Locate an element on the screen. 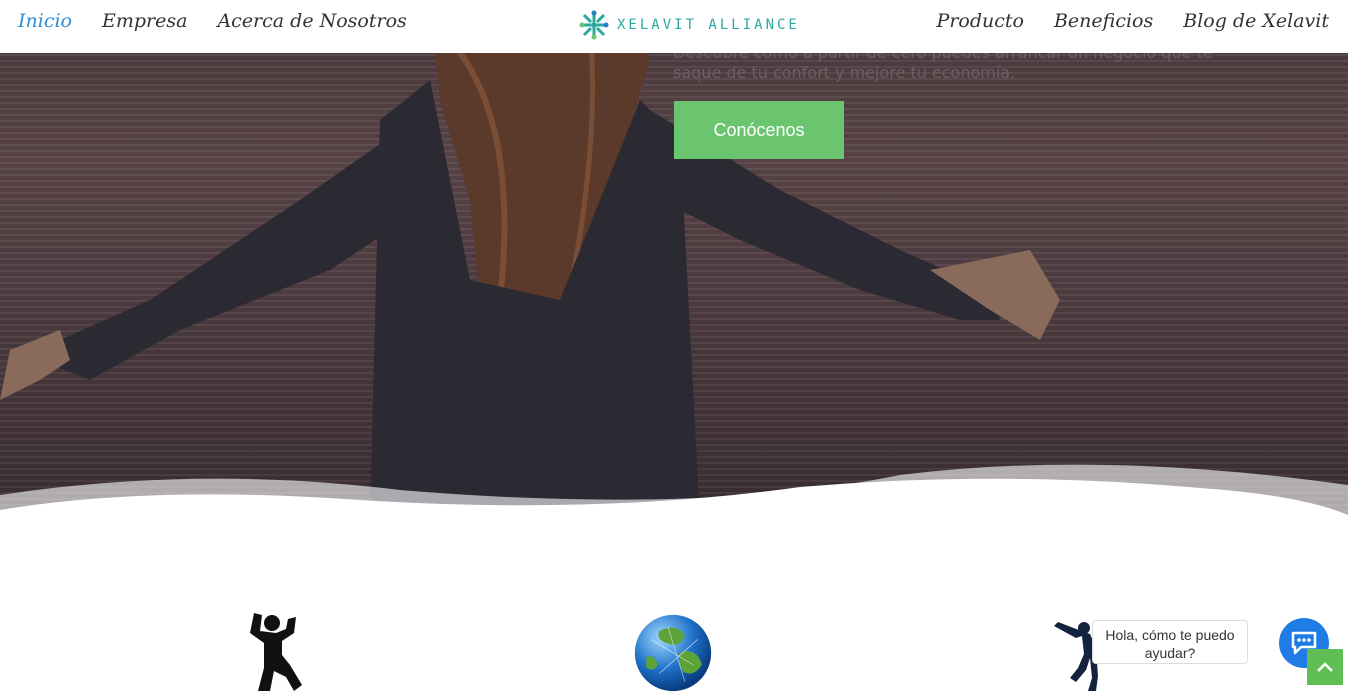 The width and height of the screenshot is (1348, 692). nav-empresa: Empresa is located at coordinates (144, 21).